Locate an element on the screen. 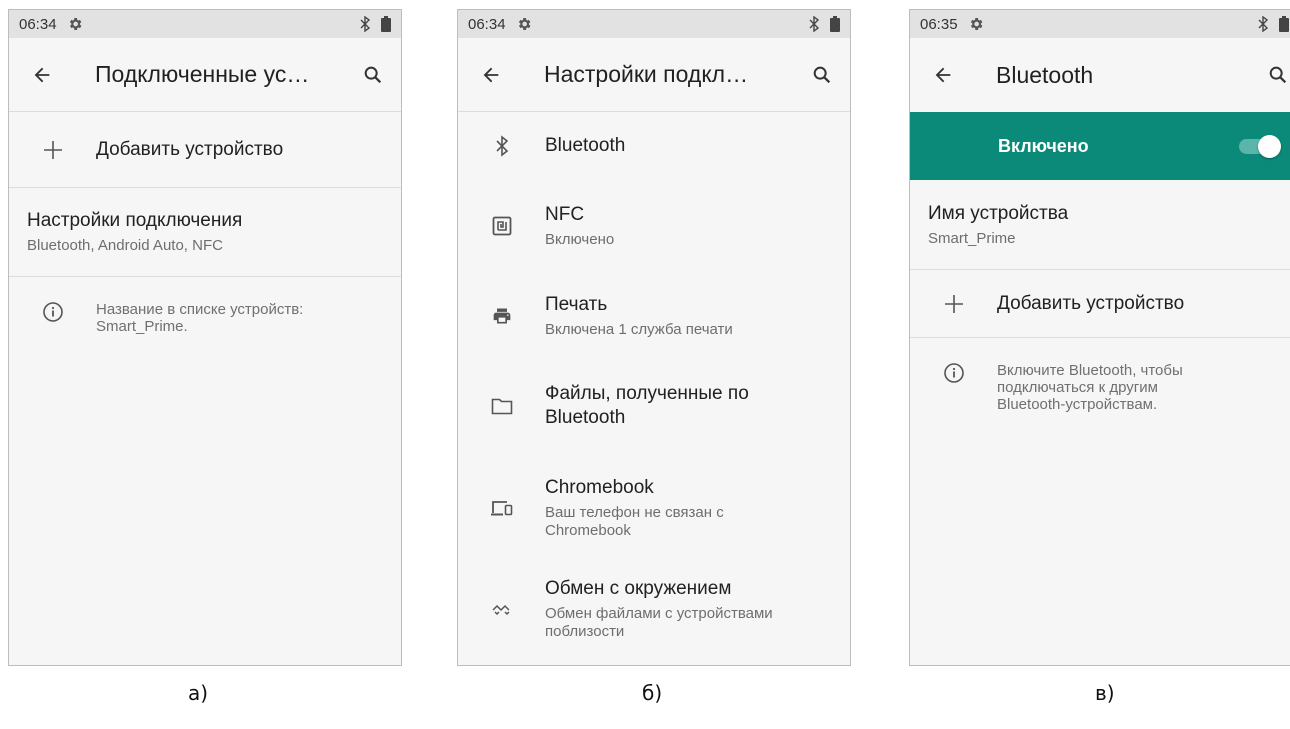 The height and width of the screenshot is (729, 1290). page-title: Bluetooth is located at coordinates (1045, 74).